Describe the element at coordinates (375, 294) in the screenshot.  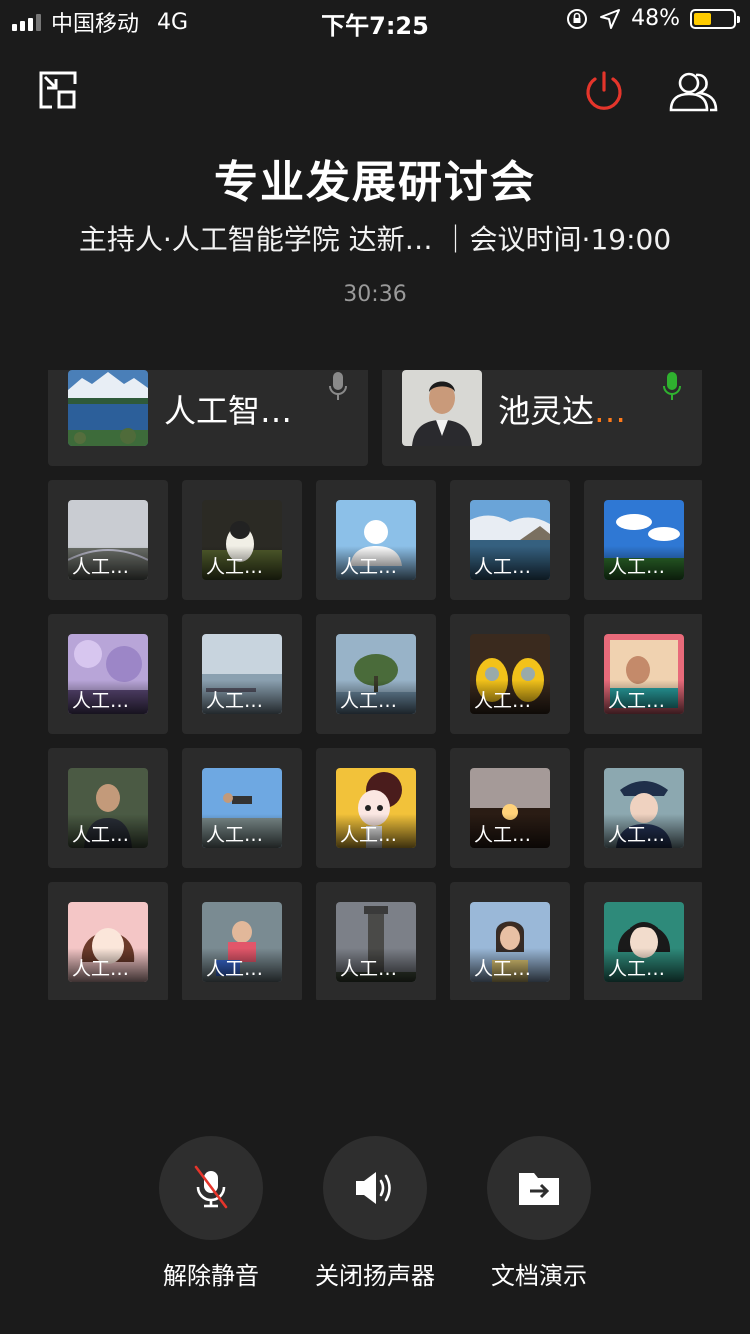
I see `elapsed-time: 30:36` at that location.